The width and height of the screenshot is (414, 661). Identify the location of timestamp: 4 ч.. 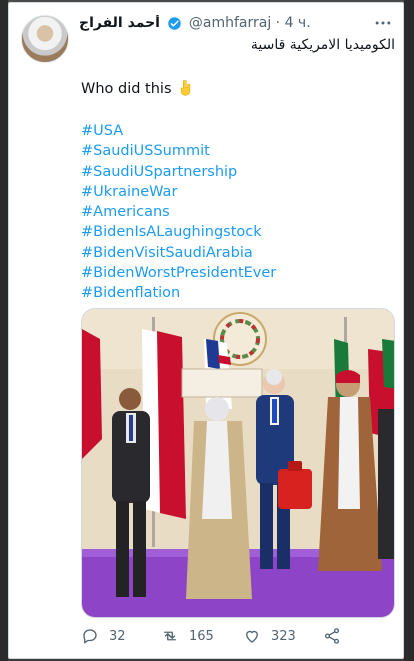
(298, 23).